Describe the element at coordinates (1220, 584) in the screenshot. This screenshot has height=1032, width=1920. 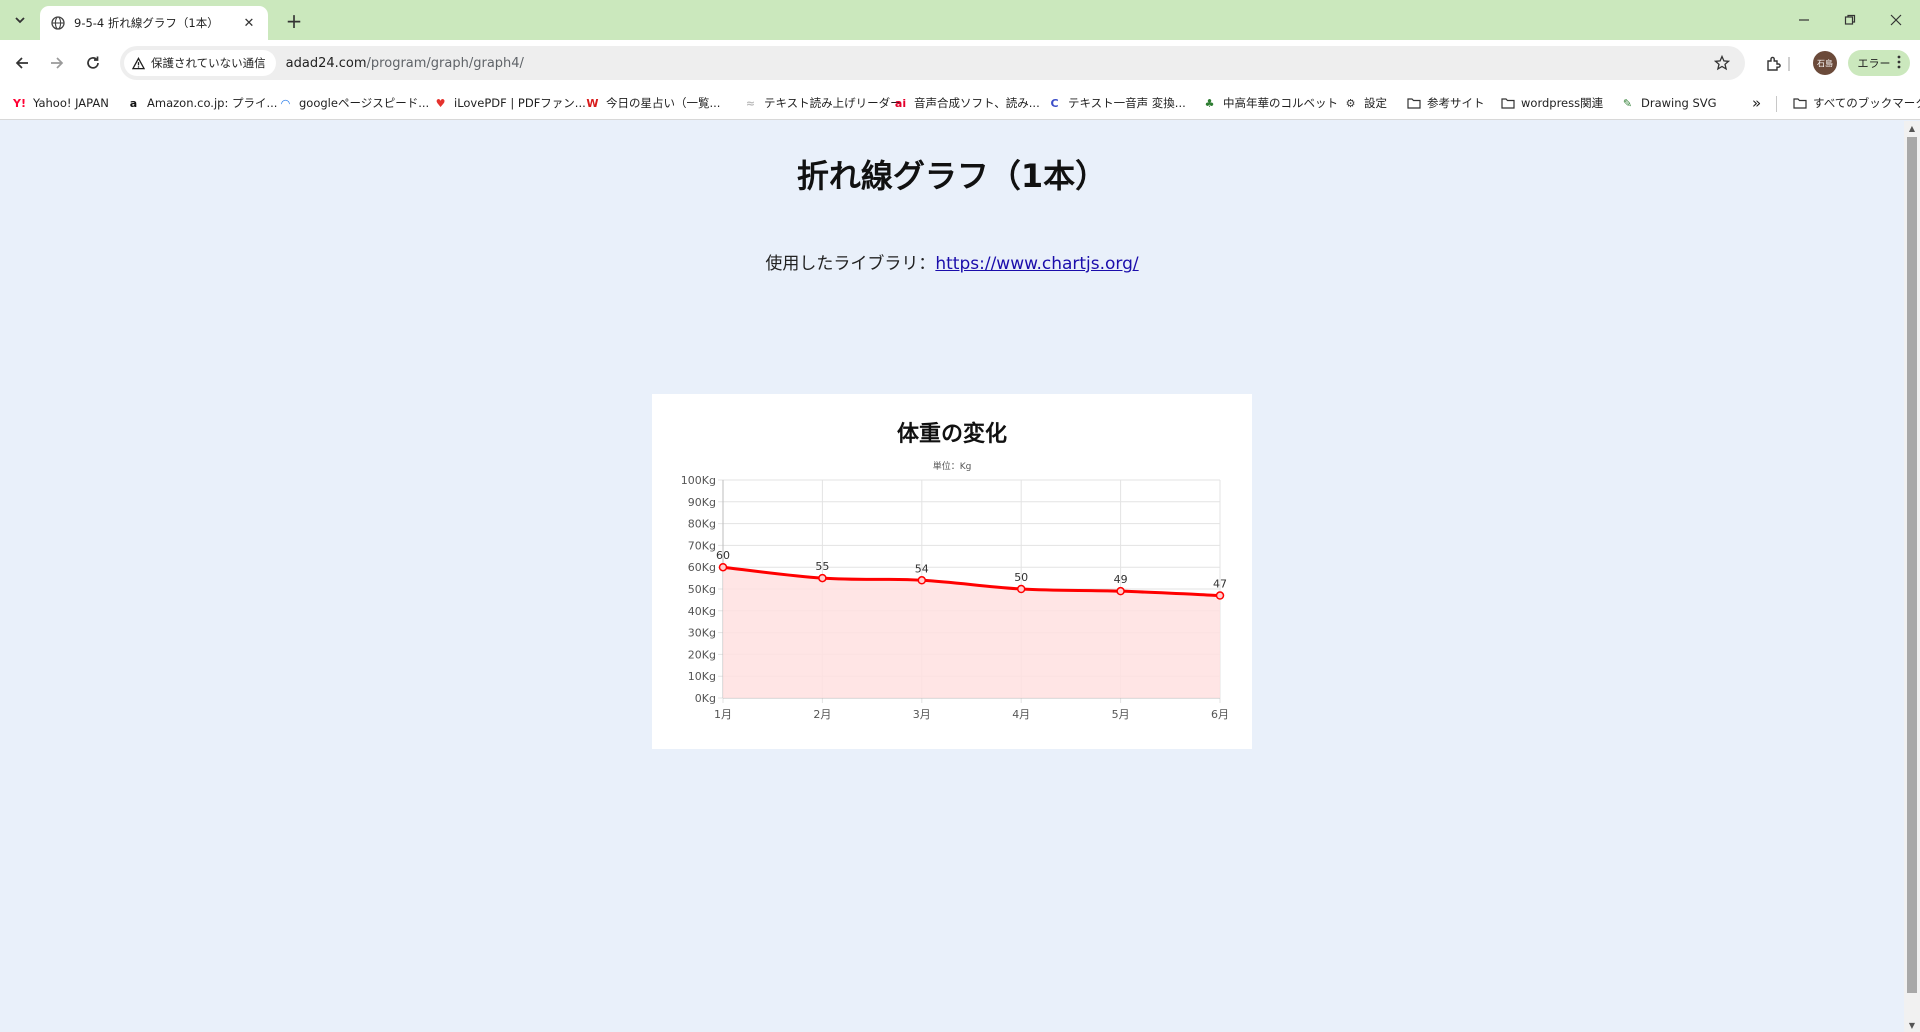
I see `data-label: 47` at that location.